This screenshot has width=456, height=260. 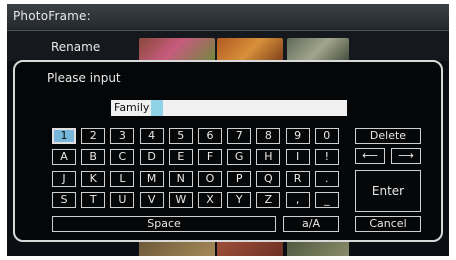 What do you see at coordinates (132, 107) in the screenshot?
I see `text-input-value: Family` at bounding box center [132, 107].